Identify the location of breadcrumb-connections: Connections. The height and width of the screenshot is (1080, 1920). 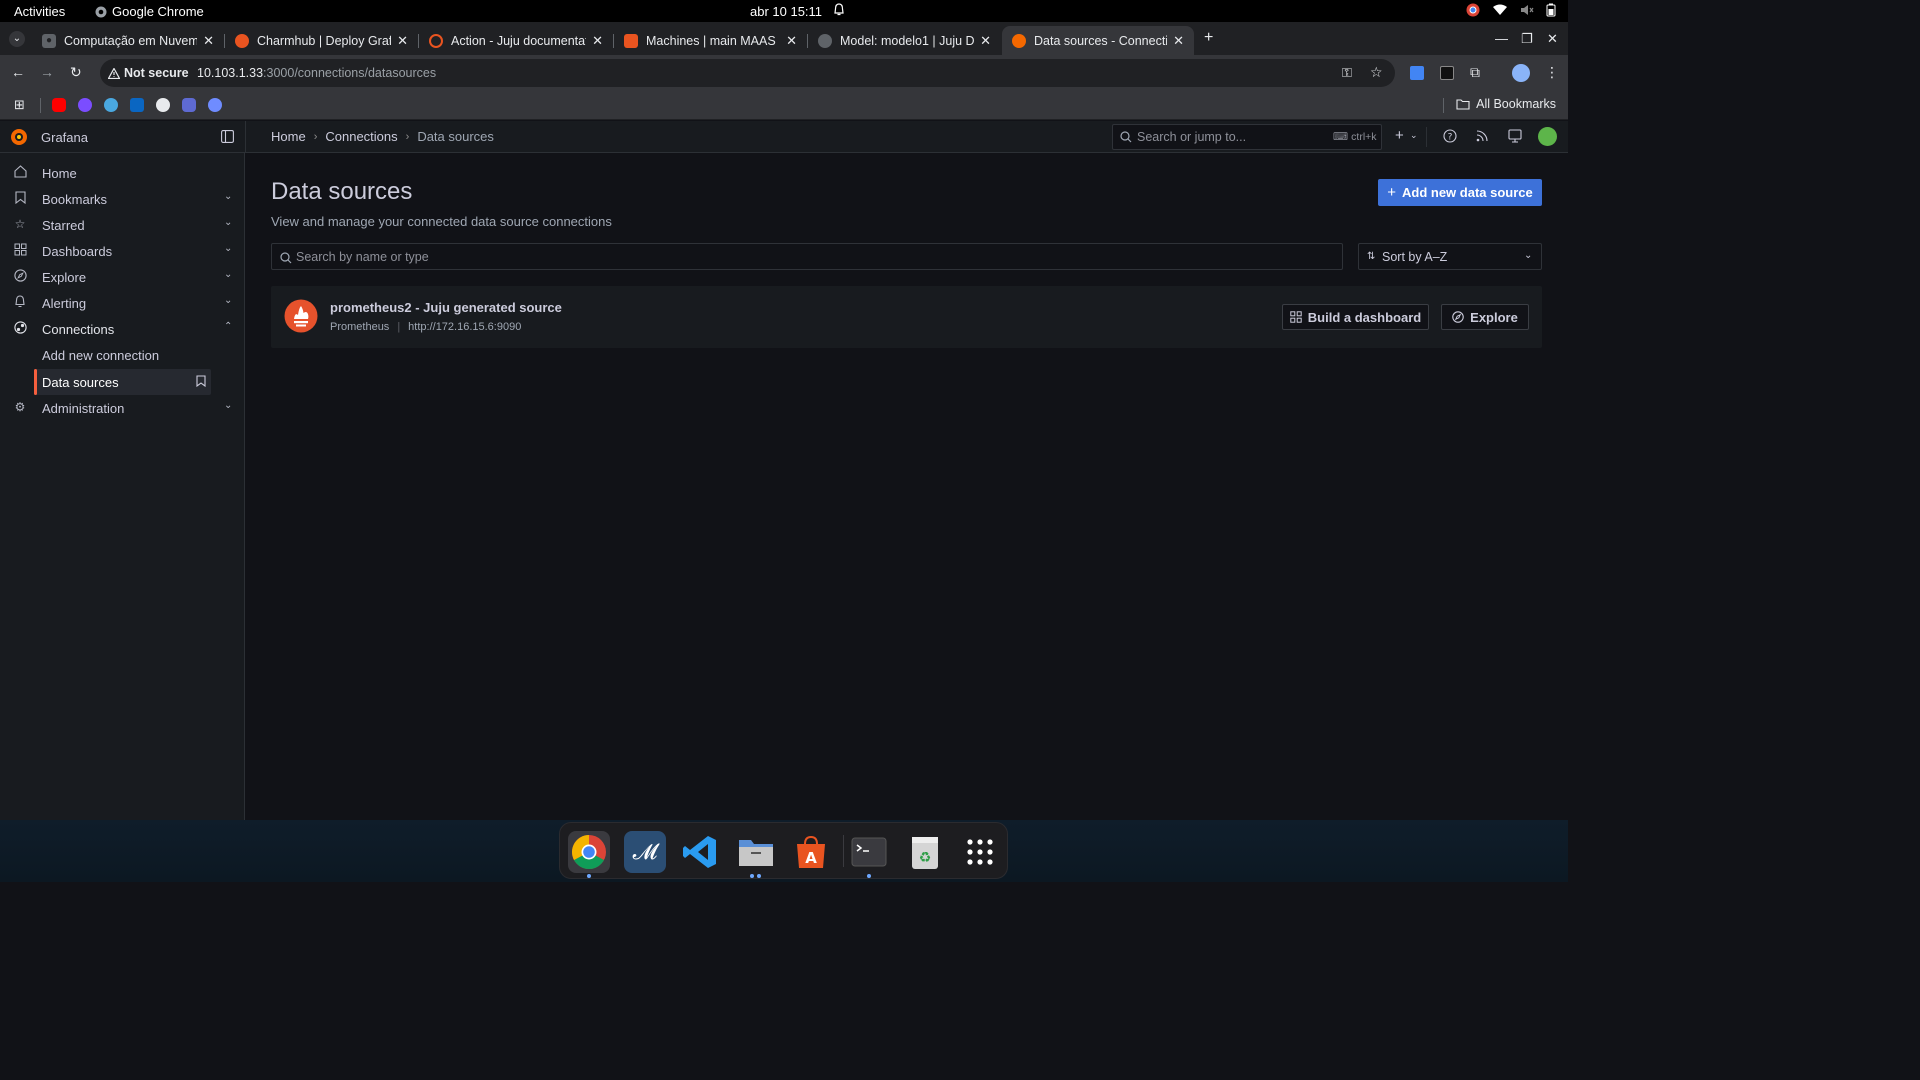
(361, 136).